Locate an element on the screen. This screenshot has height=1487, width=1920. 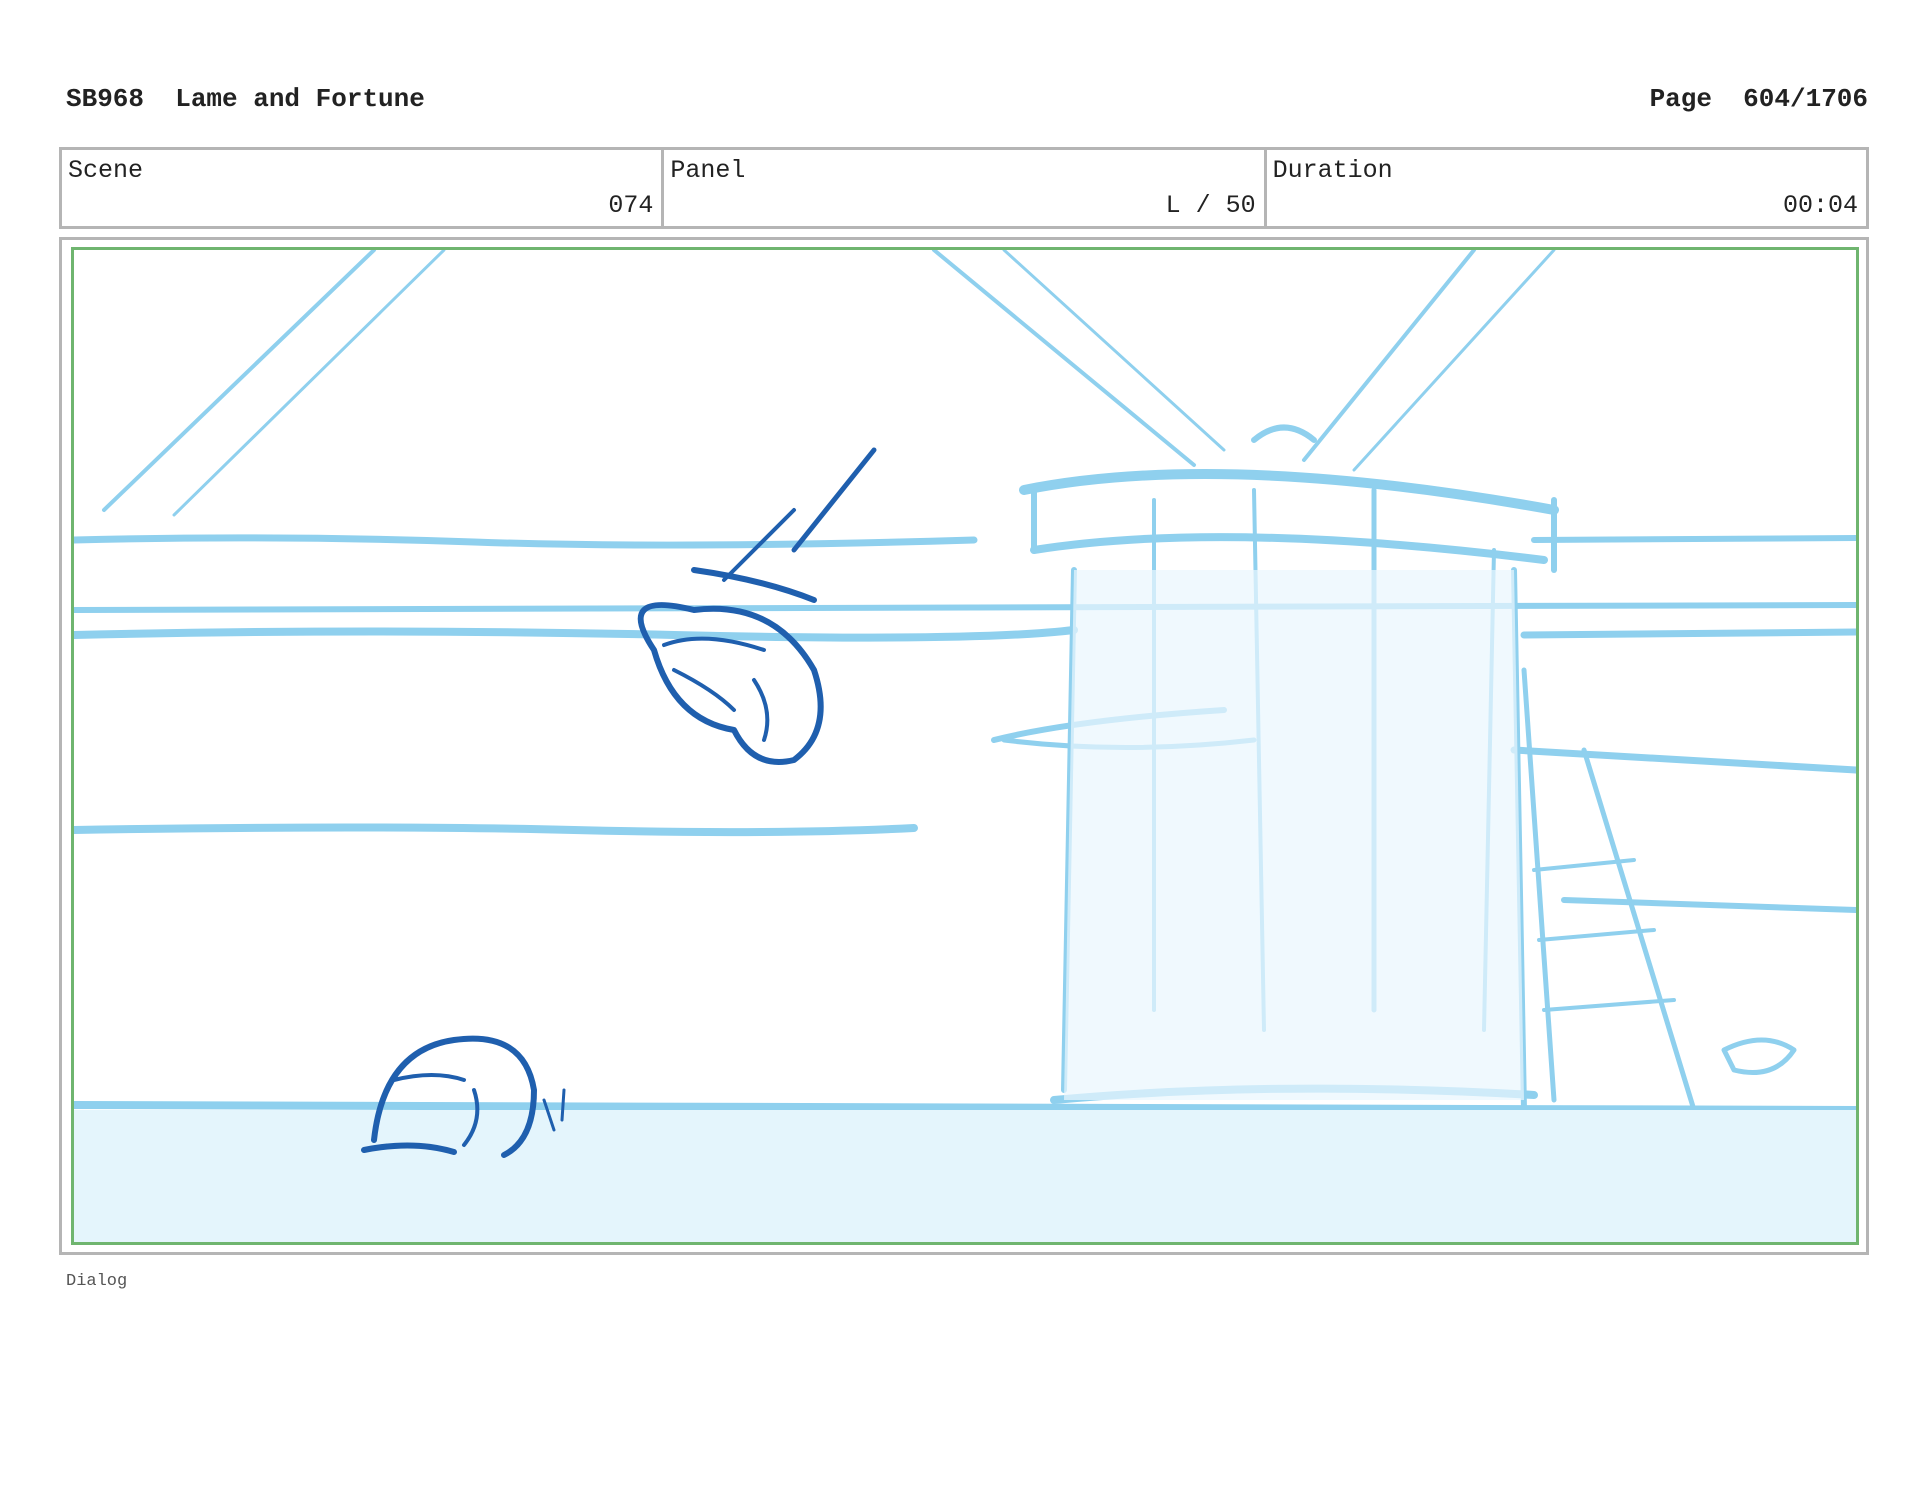
rope-coil is located at coordinates (1759, 1056).